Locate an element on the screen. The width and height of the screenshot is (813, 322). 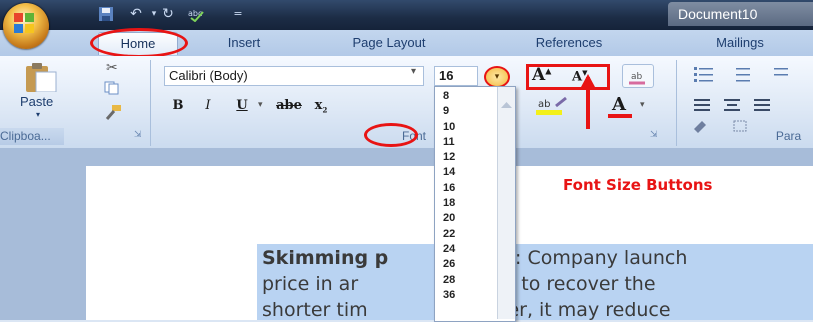
dropdown-scrollbar is located at coordinates (506, 203).